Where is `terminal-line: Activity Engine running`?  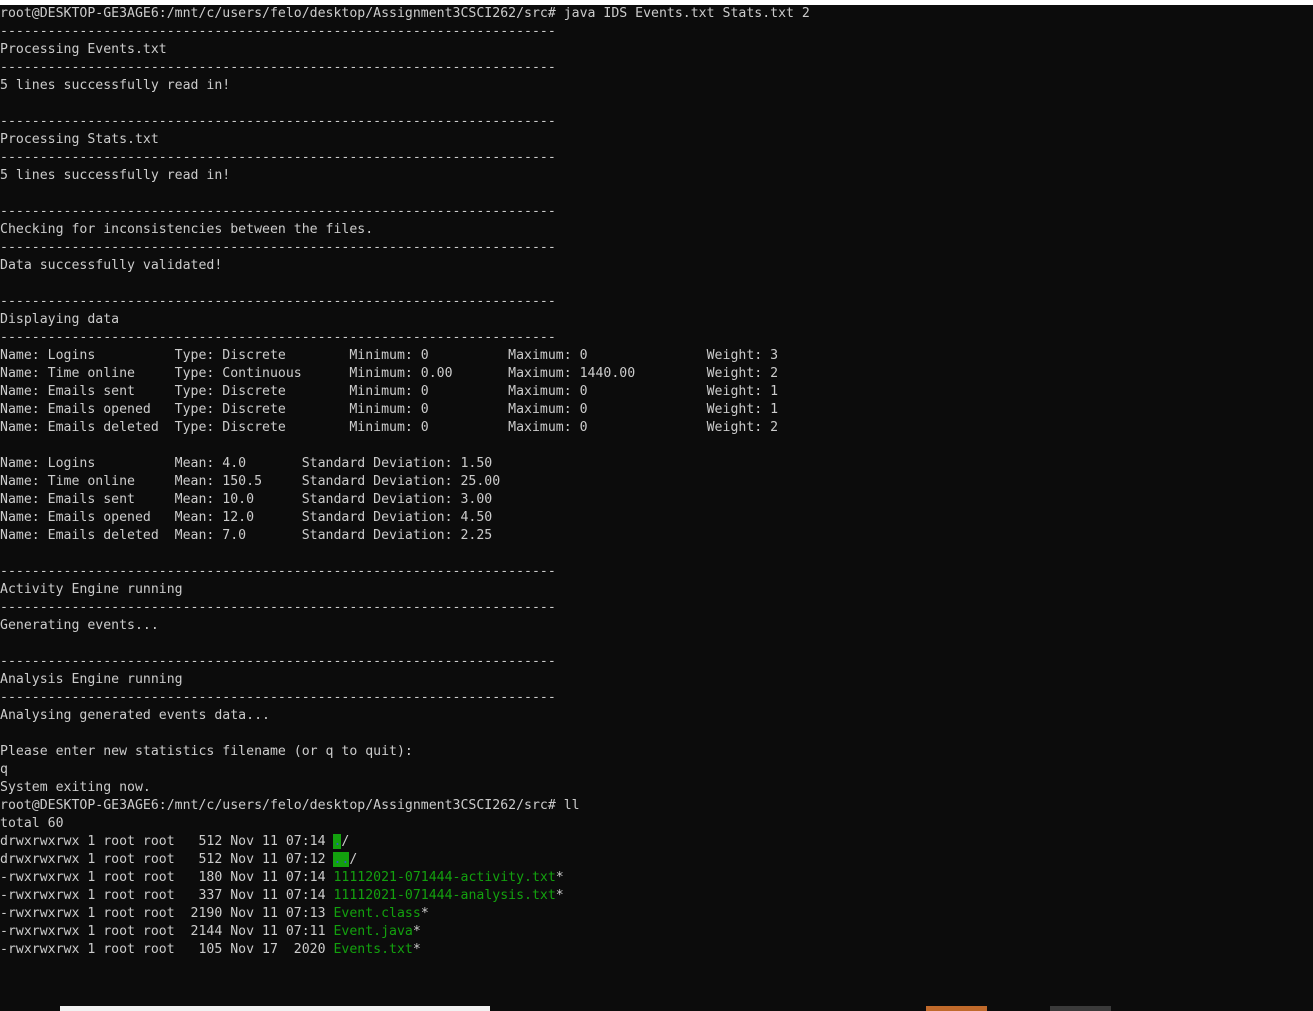 terminal-line: Activity Engine running is located at coordinates (91, 589).